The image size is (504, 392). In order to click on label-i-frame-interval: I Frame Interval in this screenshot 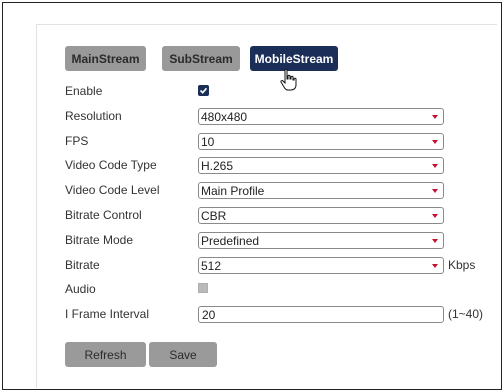, I will do `click(107, 314)`.